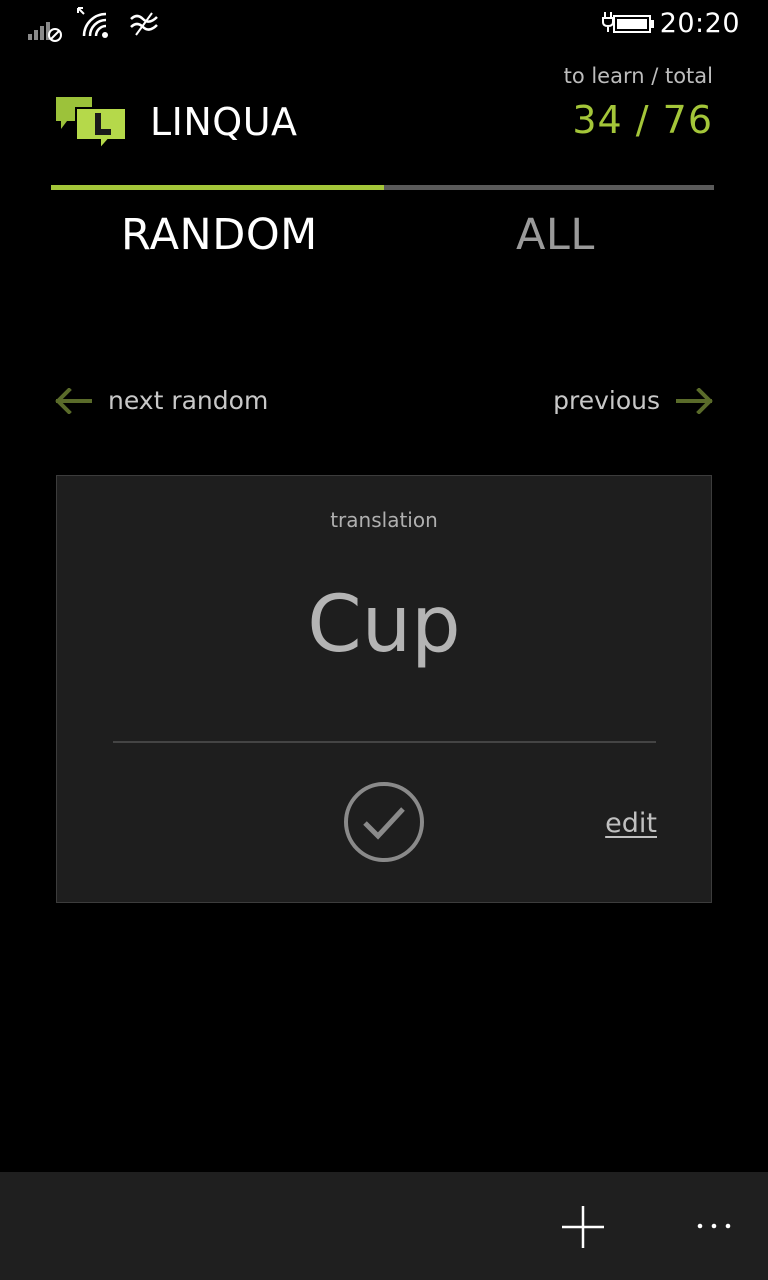  What do you see at coordinates (384, 625) in the screenshot?
I see `card-word: Cup` at bounding box center [384, 625].